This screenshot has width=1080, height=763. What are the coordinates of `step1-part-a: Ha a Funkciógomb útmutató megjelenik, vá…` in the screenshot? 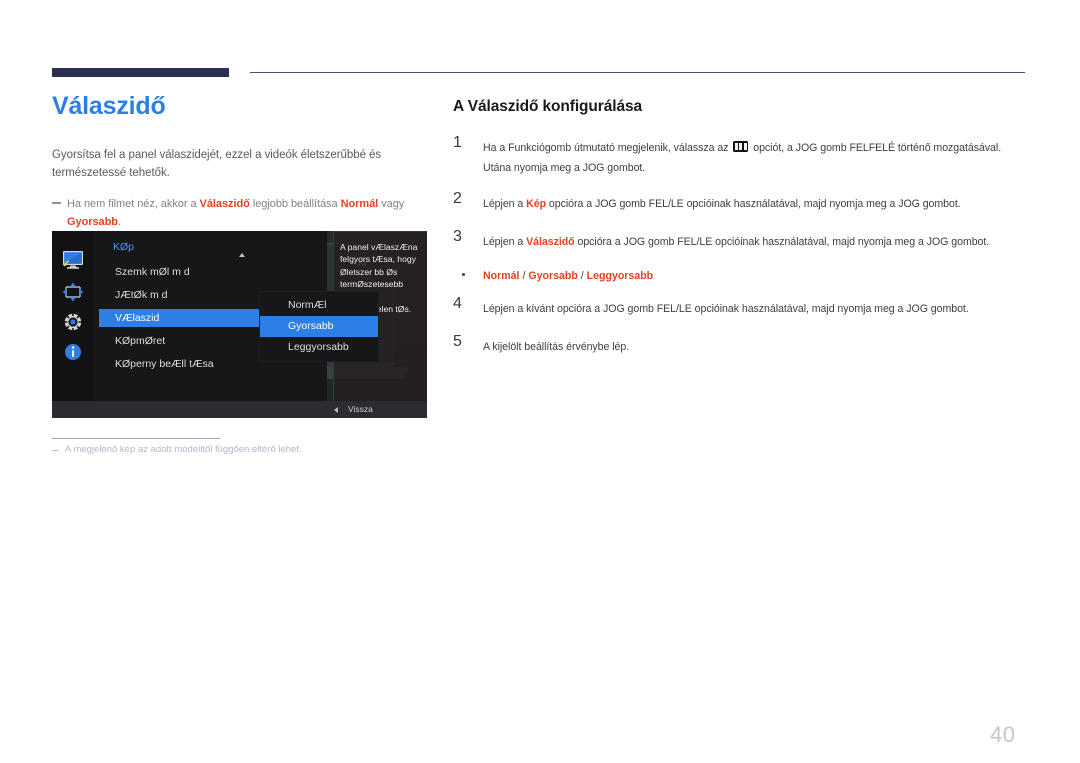 It's located at (607, 148).